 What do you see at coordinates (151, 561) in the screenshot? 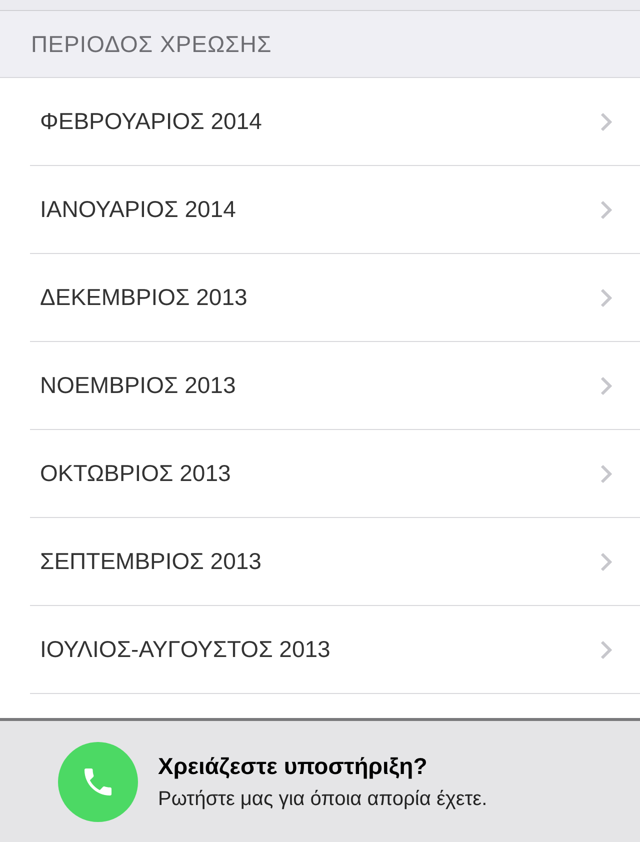
I see `period-label: ΣΕΠΤΕΜΒΡΙΟΣ 2013` at bounding box center [151, 561].